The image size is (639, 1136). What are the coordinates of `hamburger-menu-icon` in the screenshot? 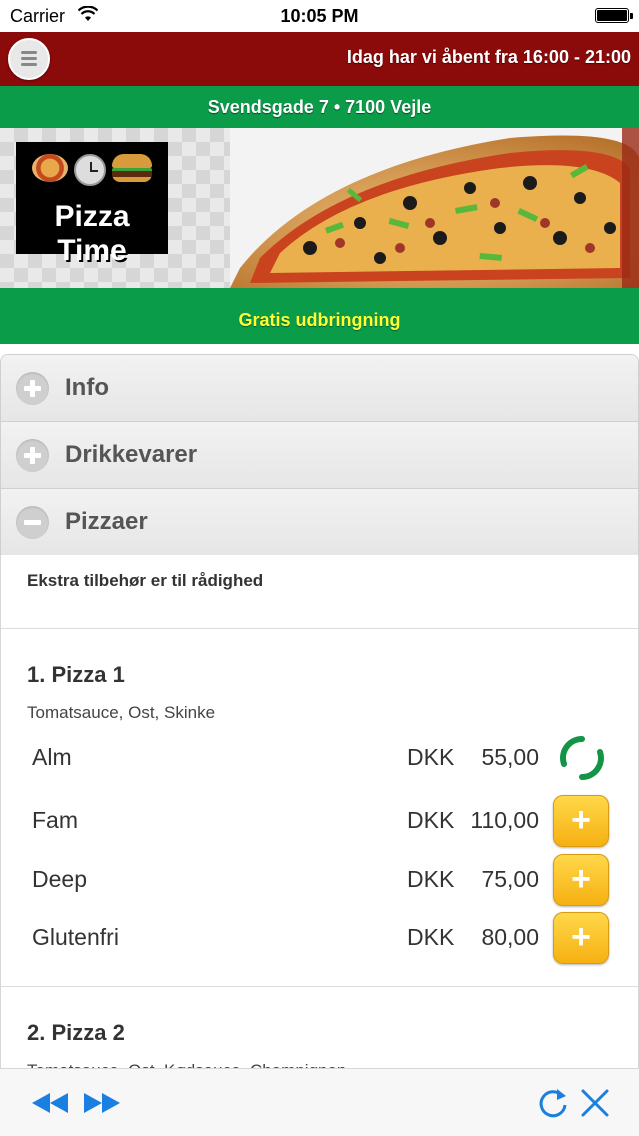 It's located at (29, 59).